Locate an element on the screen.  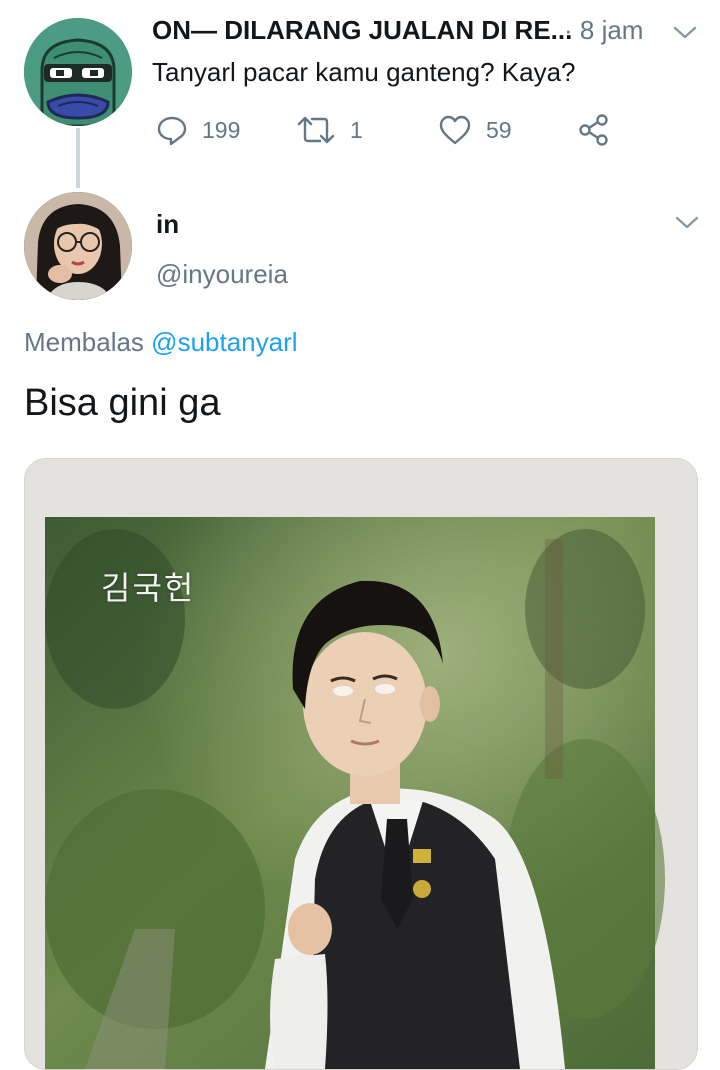
reply-display-name: in is located at coordinates (167, 224).